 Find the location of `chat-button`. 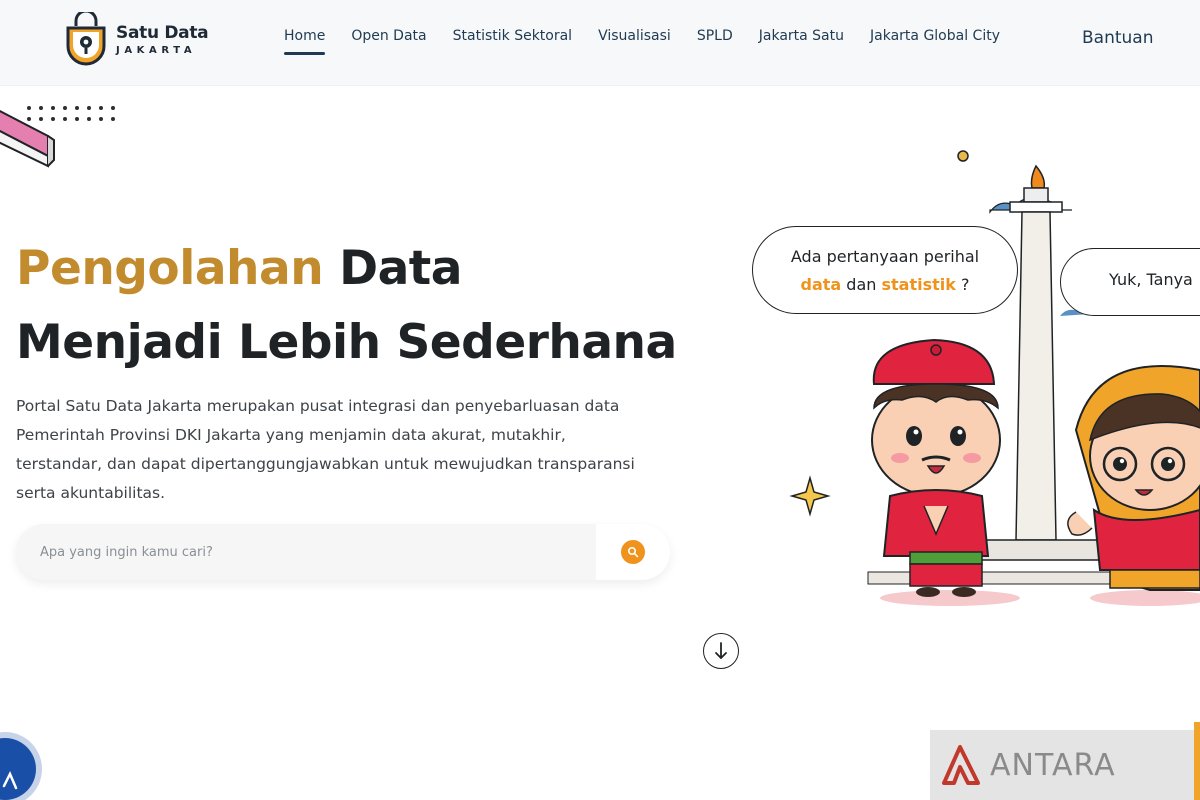

chat-button is located at coordinates (18, 769).